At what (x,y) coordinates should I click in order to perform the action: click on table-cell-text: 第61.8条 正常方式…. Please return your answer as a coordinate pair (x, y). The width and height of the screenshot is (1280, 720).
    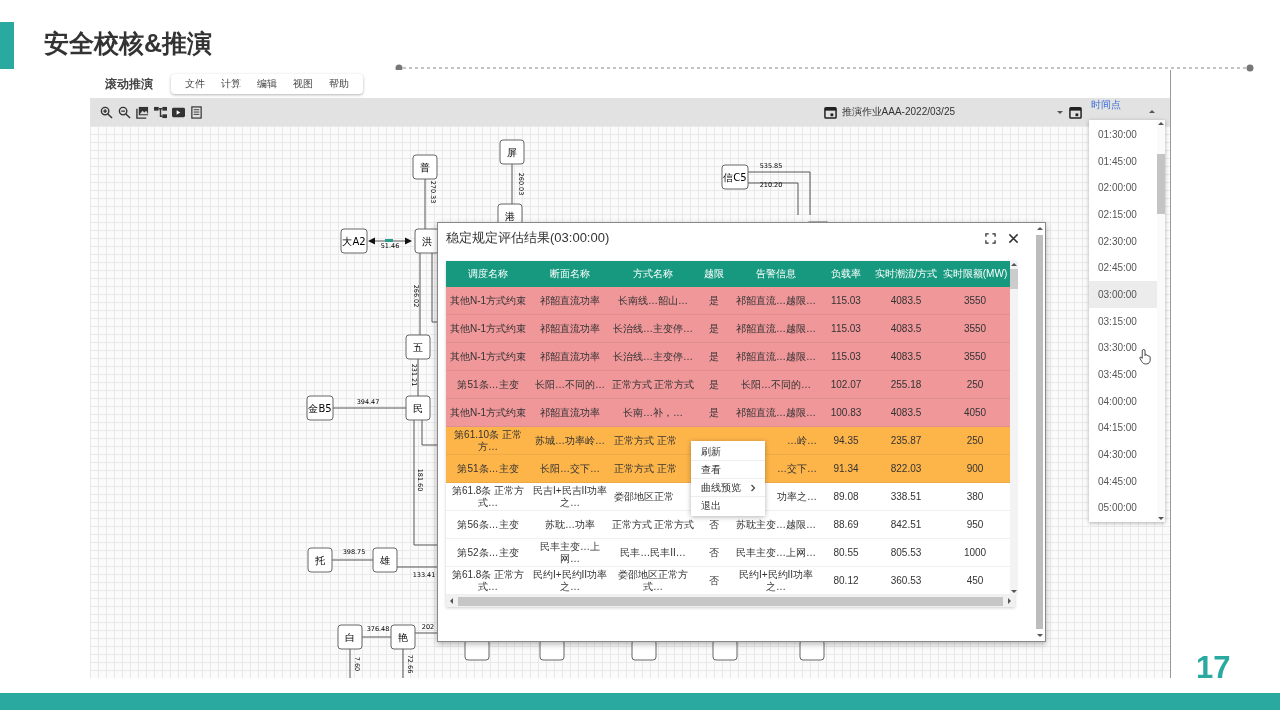
    Looking at the image, I should click on (488, 496).